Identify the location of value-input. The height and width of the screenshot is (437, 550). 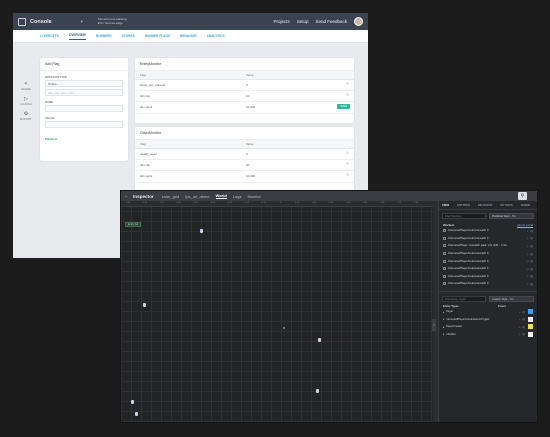
(84, 124).